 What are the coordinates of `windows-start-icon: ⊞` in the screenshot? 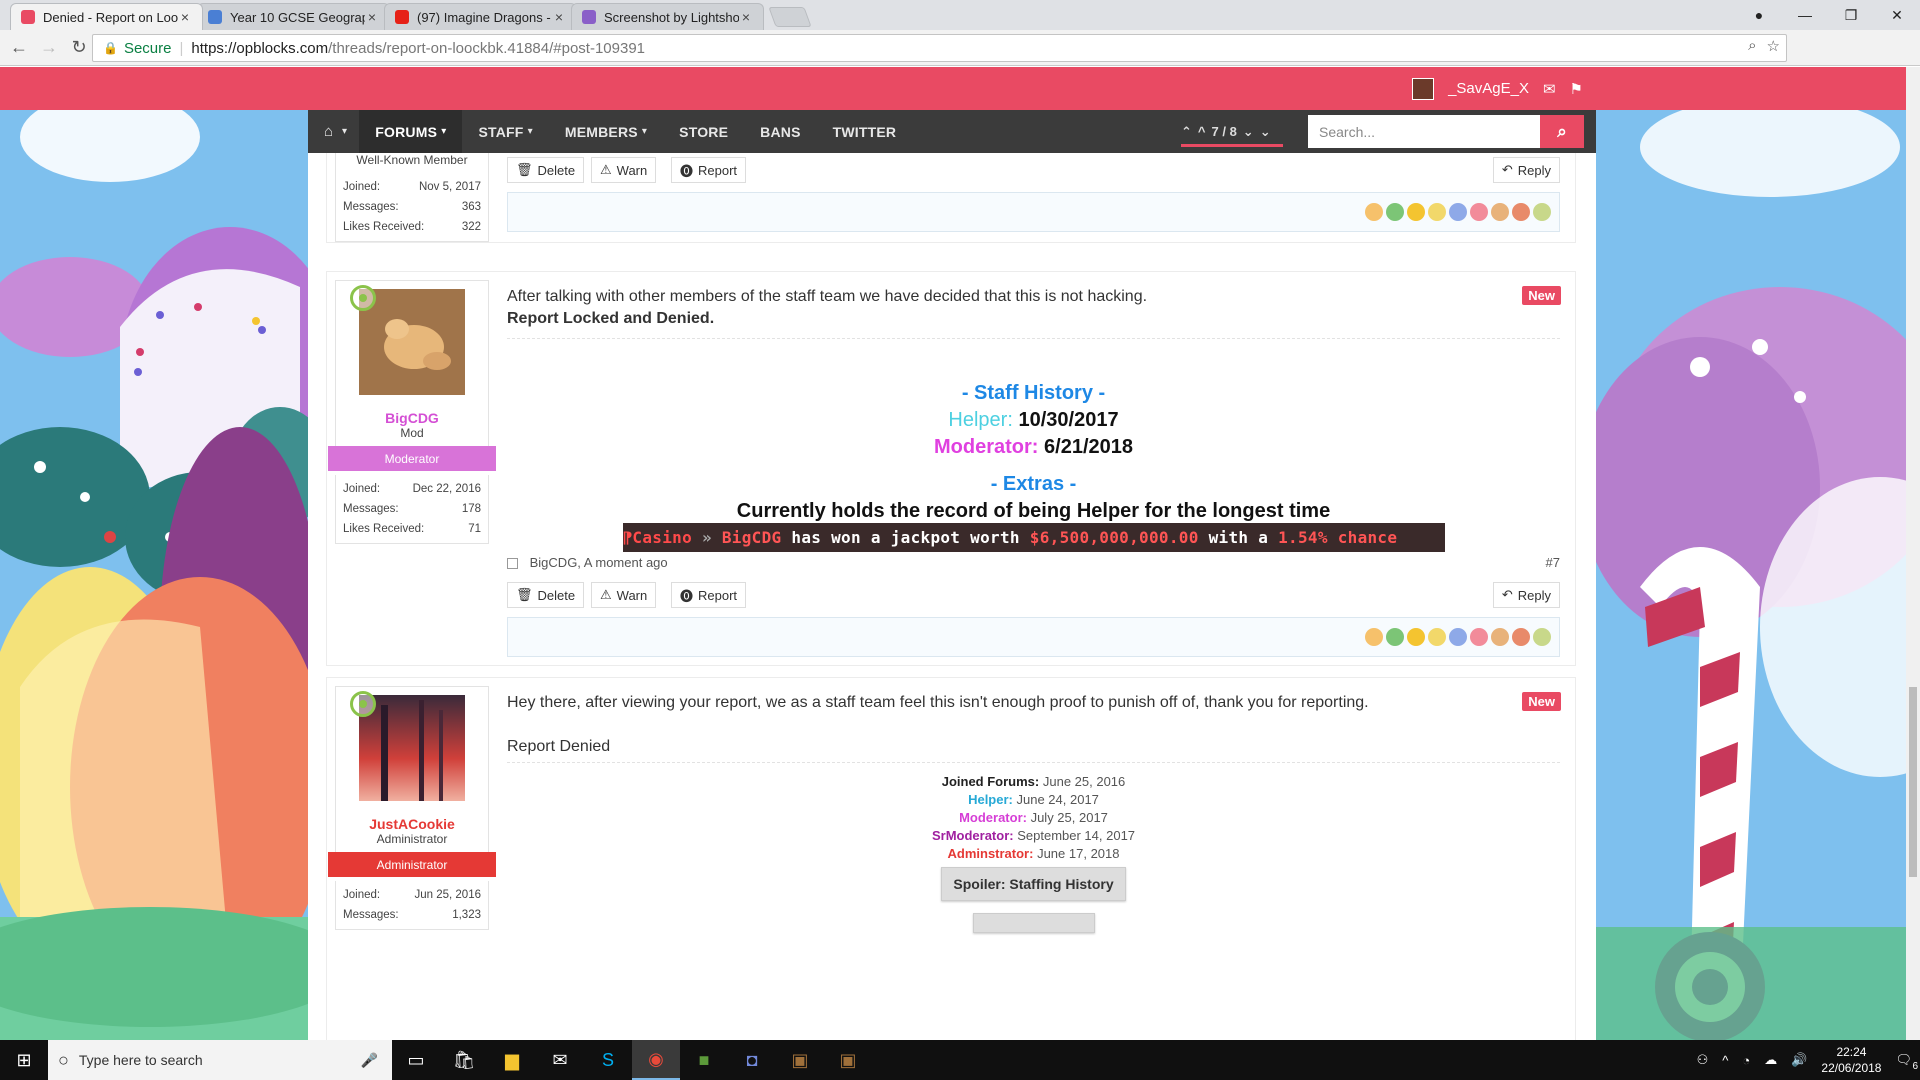 It's located at (24, 1060).